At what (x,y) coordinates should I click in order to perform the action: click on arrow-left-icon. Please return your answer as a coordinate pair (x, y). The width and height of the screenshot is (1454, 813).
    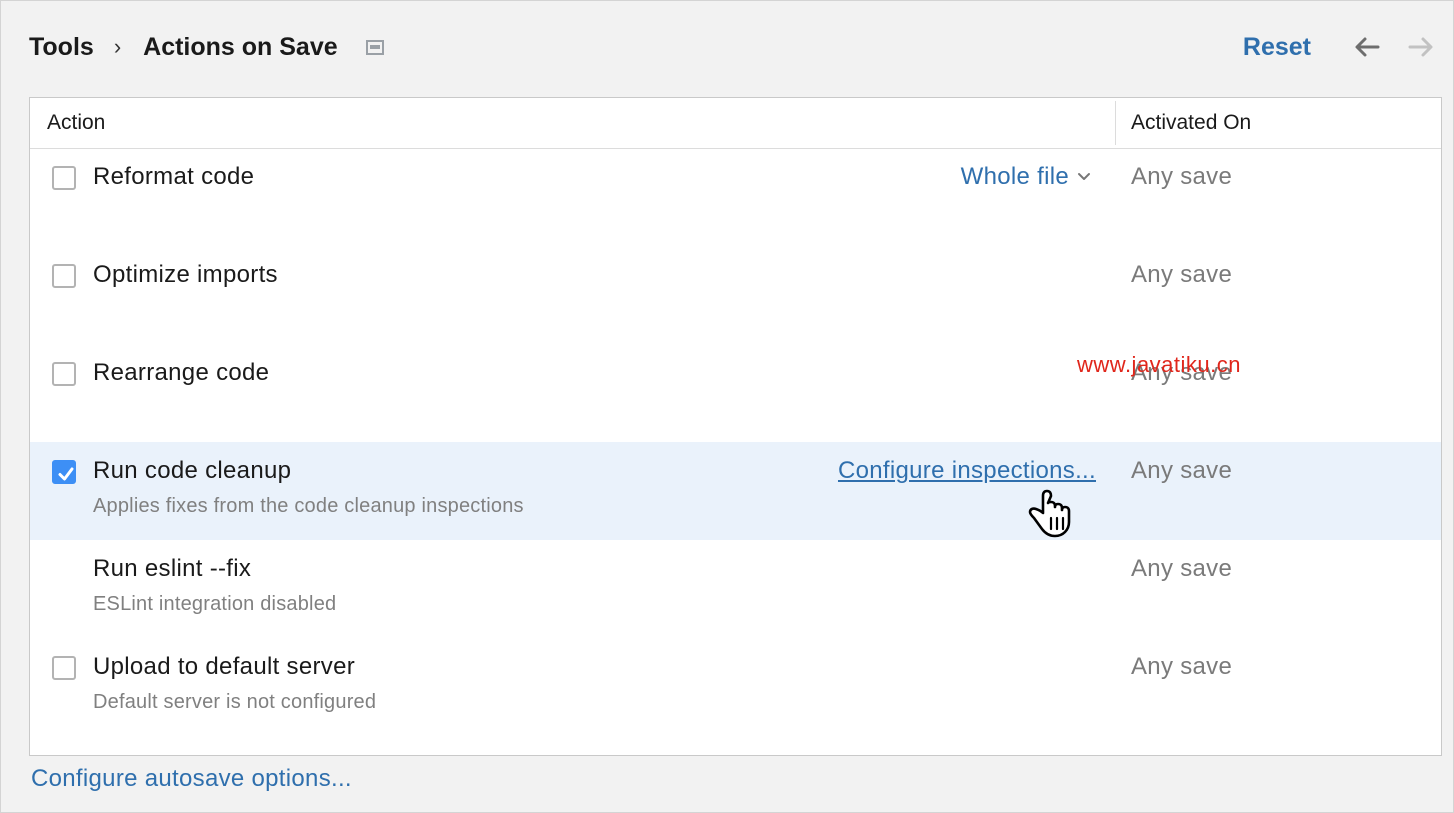
    Looking at the image, I should click on (1367, 47).